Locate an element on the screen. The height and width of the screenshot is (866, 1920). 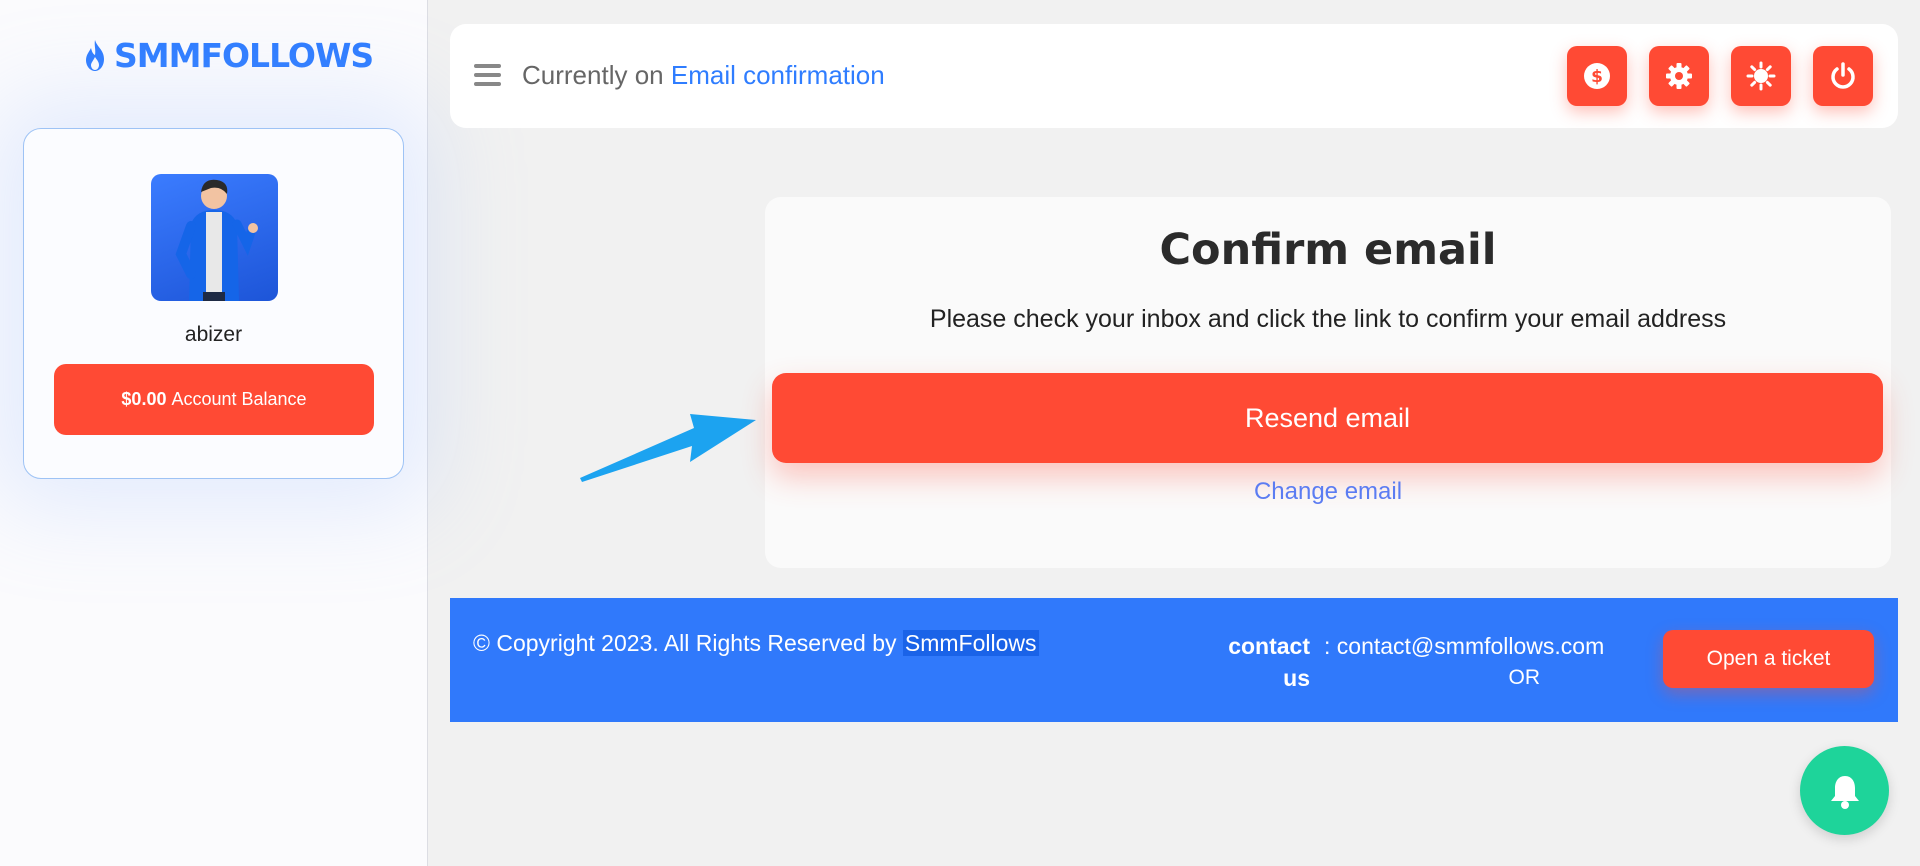
balance-label: Account Balance is located at coordinates (239, 399).